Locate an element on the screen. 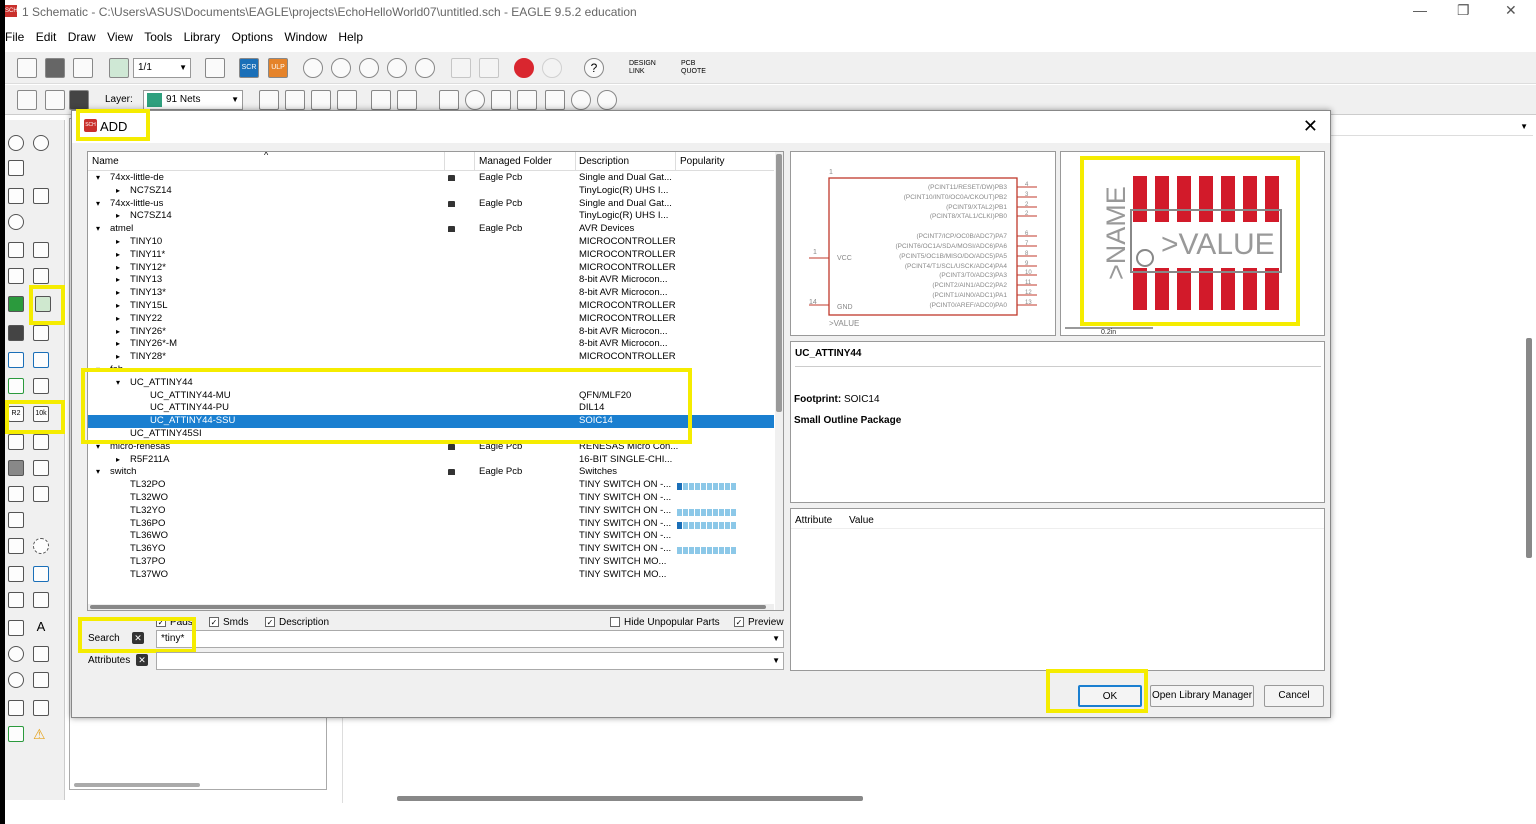 This screenshot has width=1536, height=824. layer-settings-icon is located at coordinates (27, 100).